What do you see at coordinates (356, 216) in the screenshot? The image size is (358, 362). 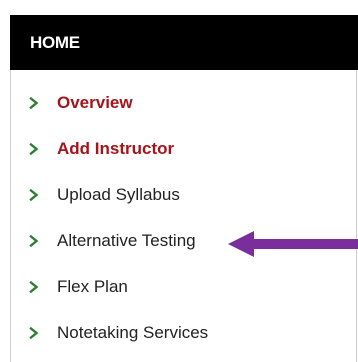 I see `menu-right-border` at bounding box center [356, 216].